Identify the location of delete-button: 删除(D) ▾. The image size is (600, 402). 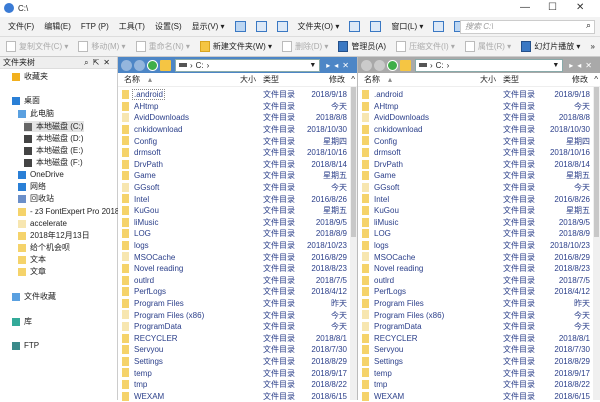
(305, 46).